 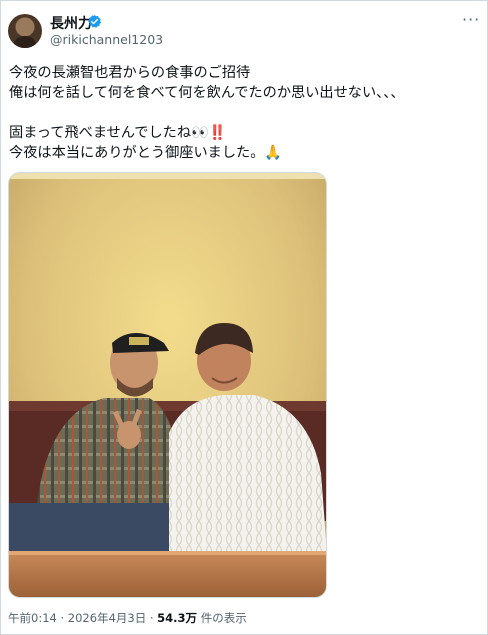 I want to click on tweet-meta: 午前0:14 · 2026年4月3日 · 54.3万 件の表示, so click(x=127, y=618).